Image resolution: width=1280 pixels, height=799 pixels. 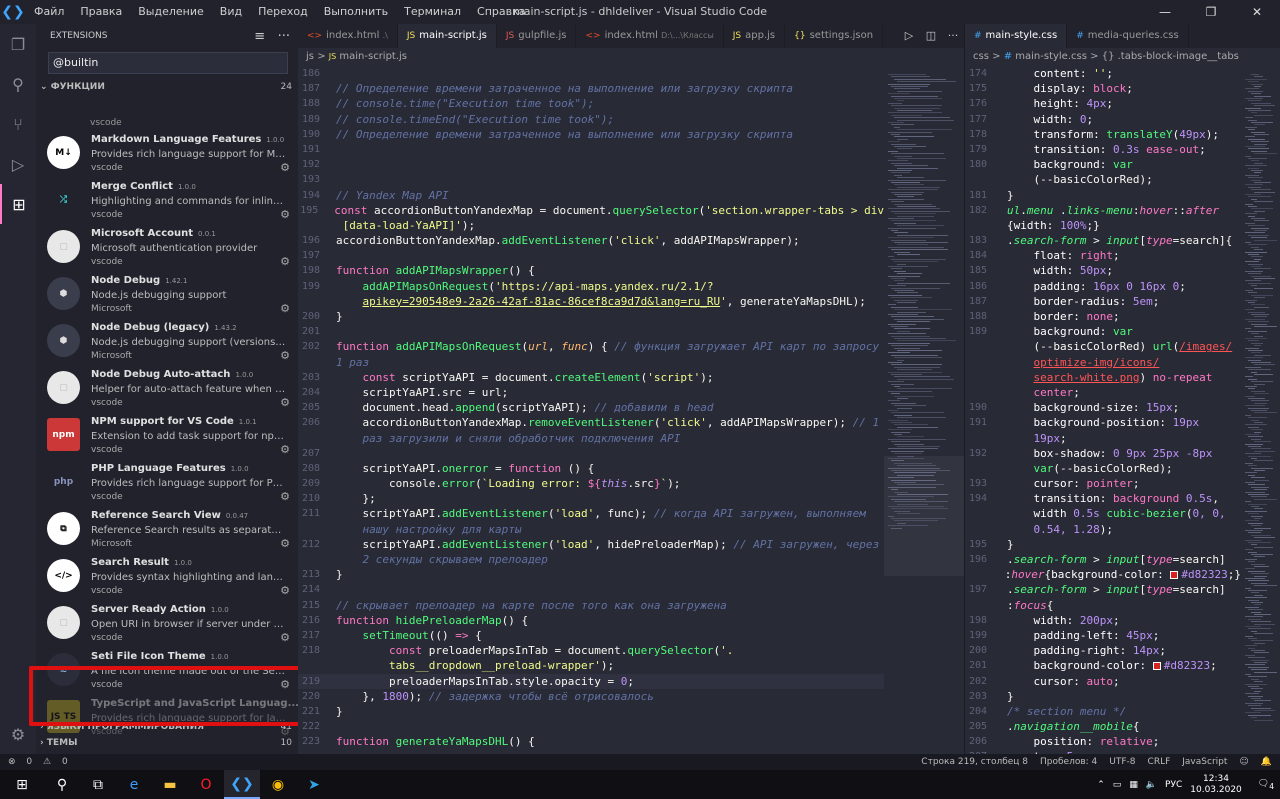 I want to click on section-themes-header: › ТЕМЫ 10, so click(x=167, y=746).